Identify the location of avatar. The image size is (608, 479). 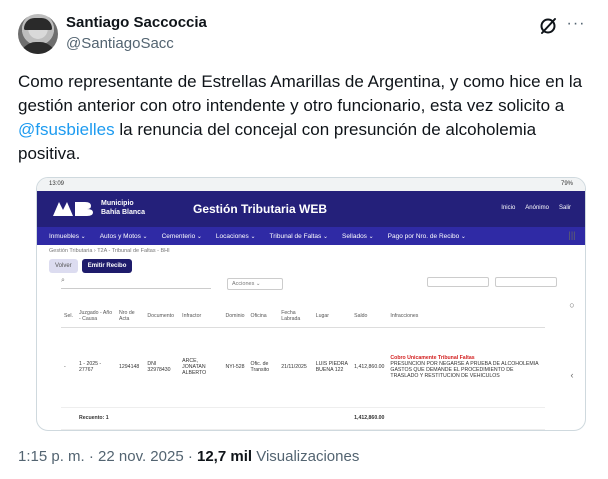
(38, 34).